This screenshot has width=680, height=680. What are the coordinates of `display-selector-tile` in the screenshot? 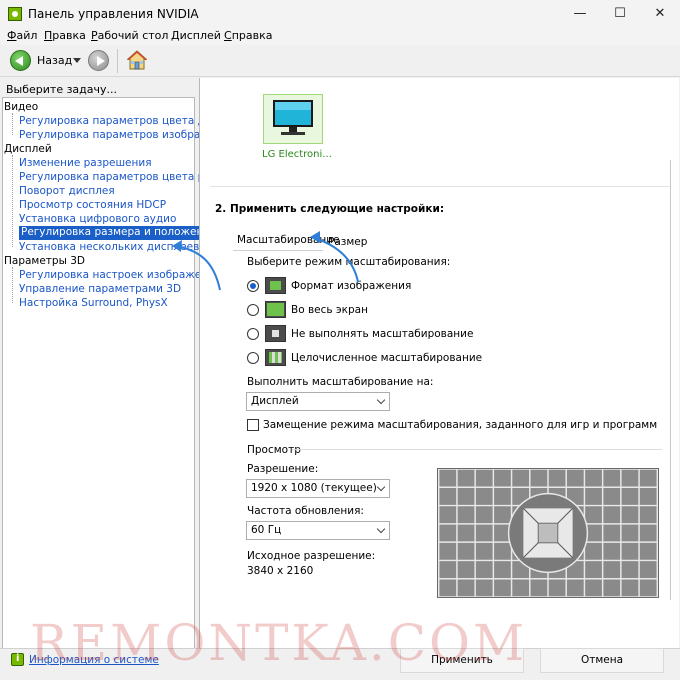 It's located at (293, 119).